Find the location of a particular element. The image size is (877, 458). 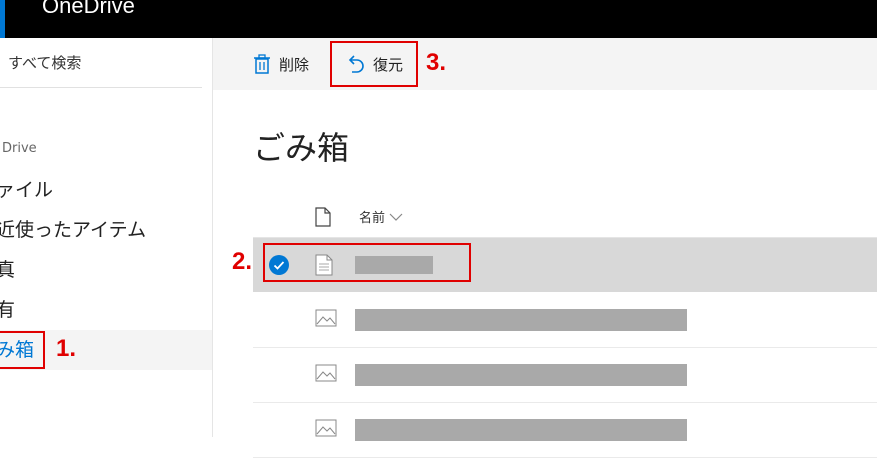

sidebar-item-label: 近使ったアイテム is located at coordinates (73, 230).